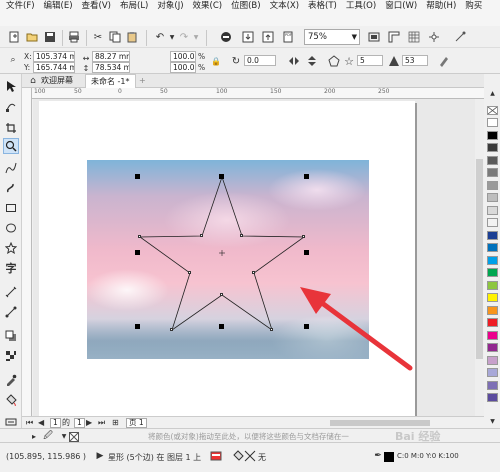 The height and width of the screenshot is (472, 500). I want to click on outline-color-chip, so click(389, 457).